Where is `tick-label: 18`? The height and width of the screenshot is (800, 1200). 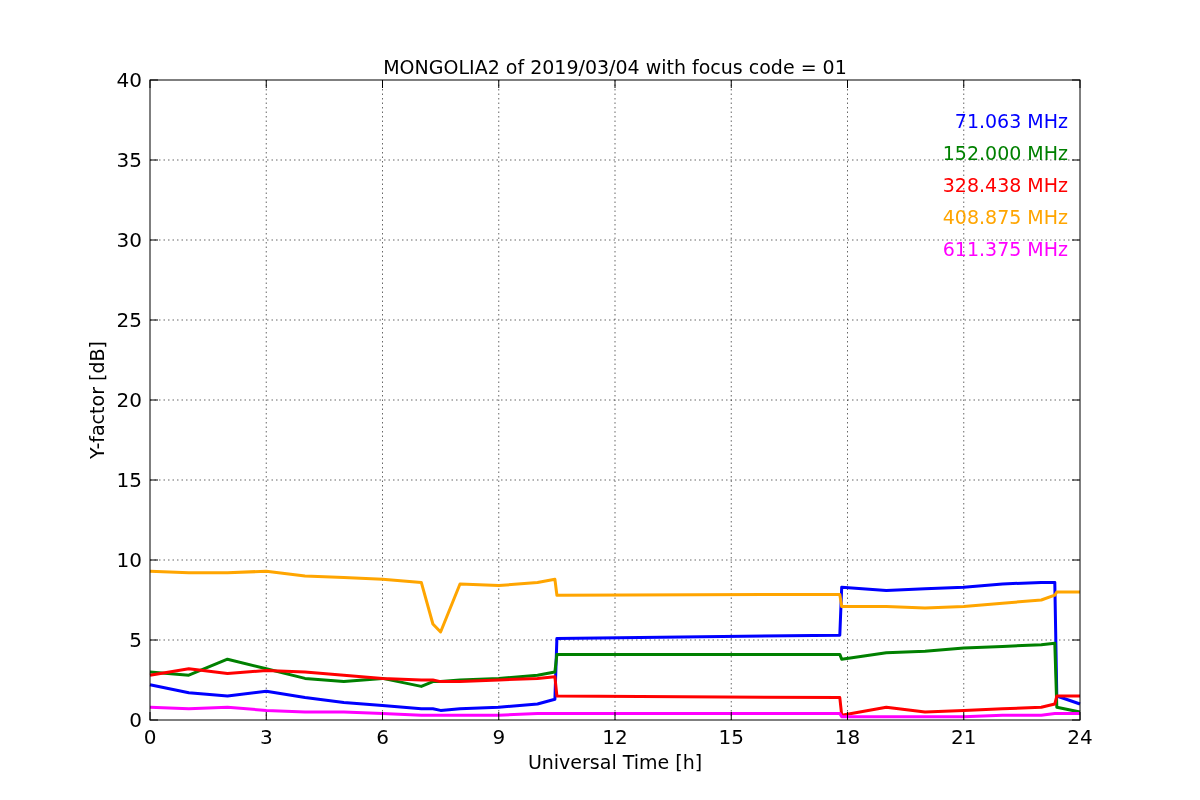 tick-label: 18 is located at coordinates (847, 737).